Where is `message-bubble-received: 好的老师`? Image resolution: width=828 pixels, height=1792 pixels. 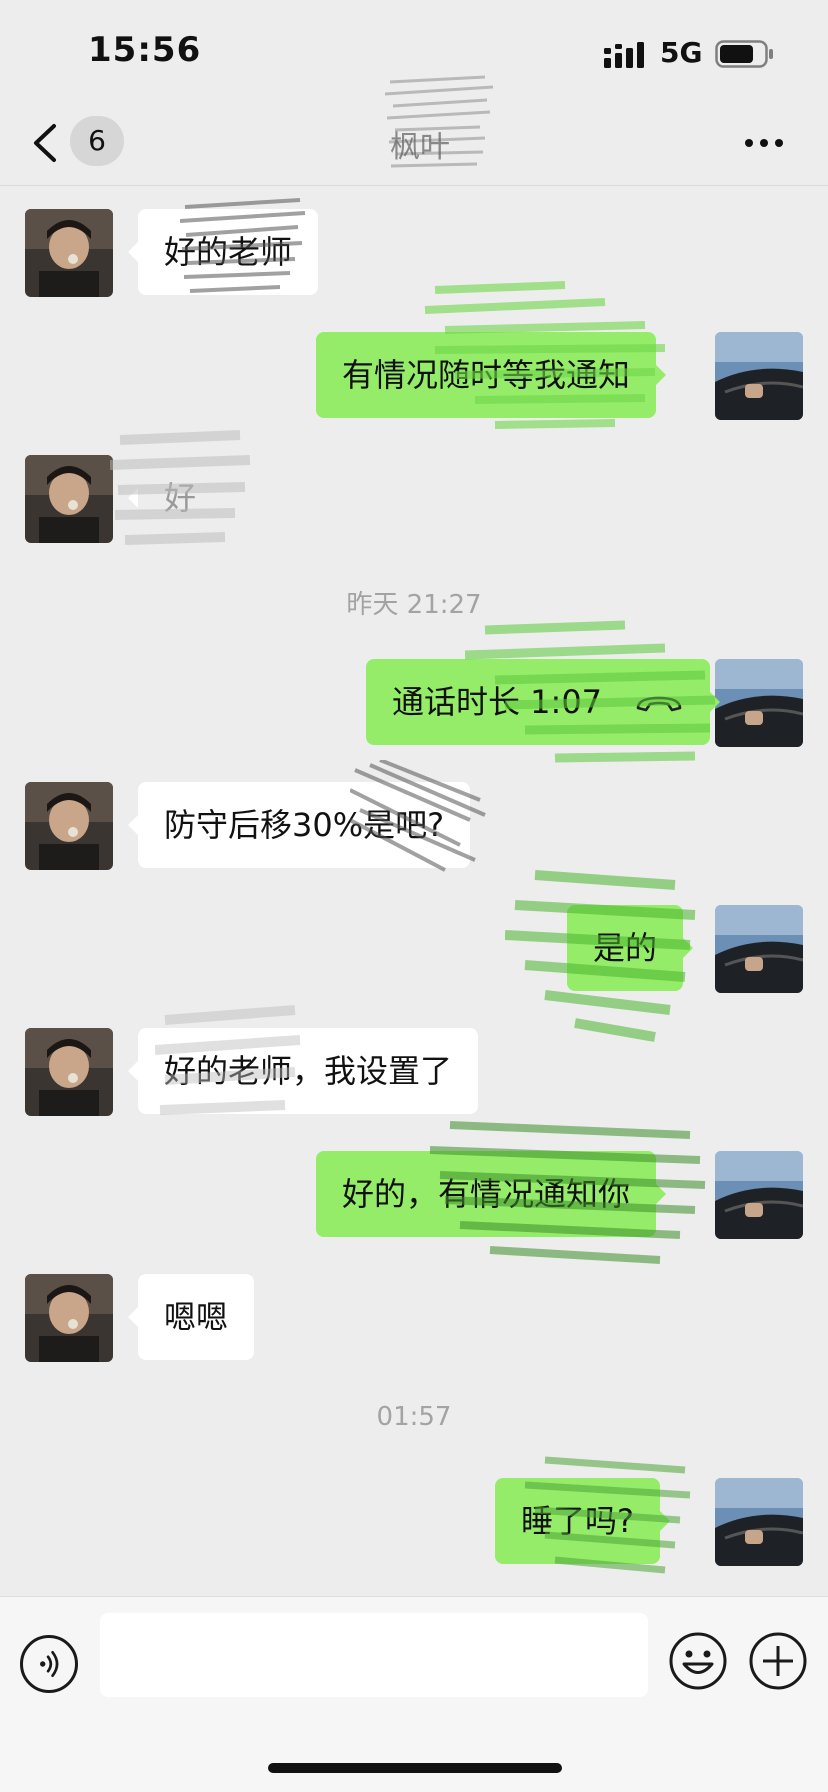 message-bubble-received: 好的老师 is located at coordinates (223, 252).